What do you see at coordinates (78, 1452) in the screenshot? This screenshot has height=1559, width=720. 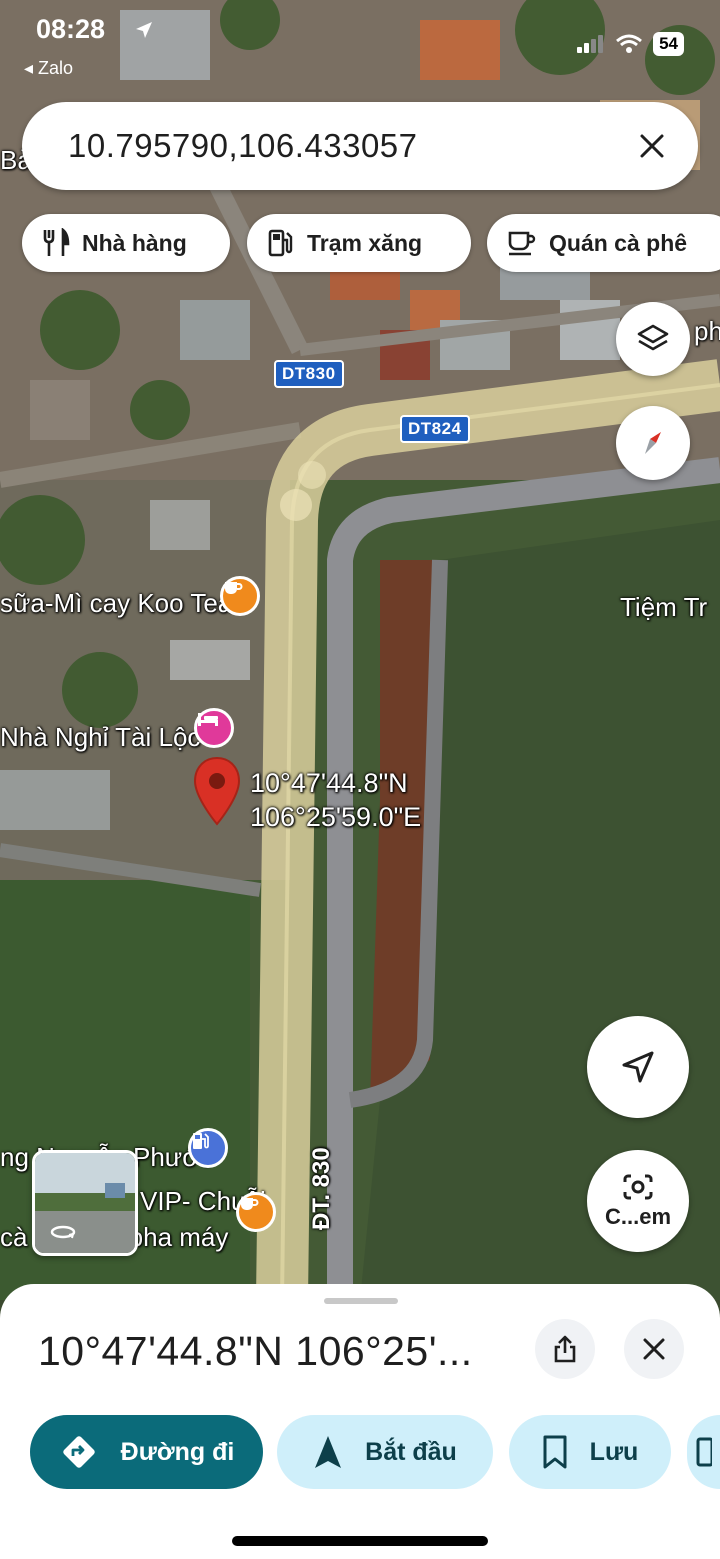 I see `directions-icon` at bounding box center [78, 1452].